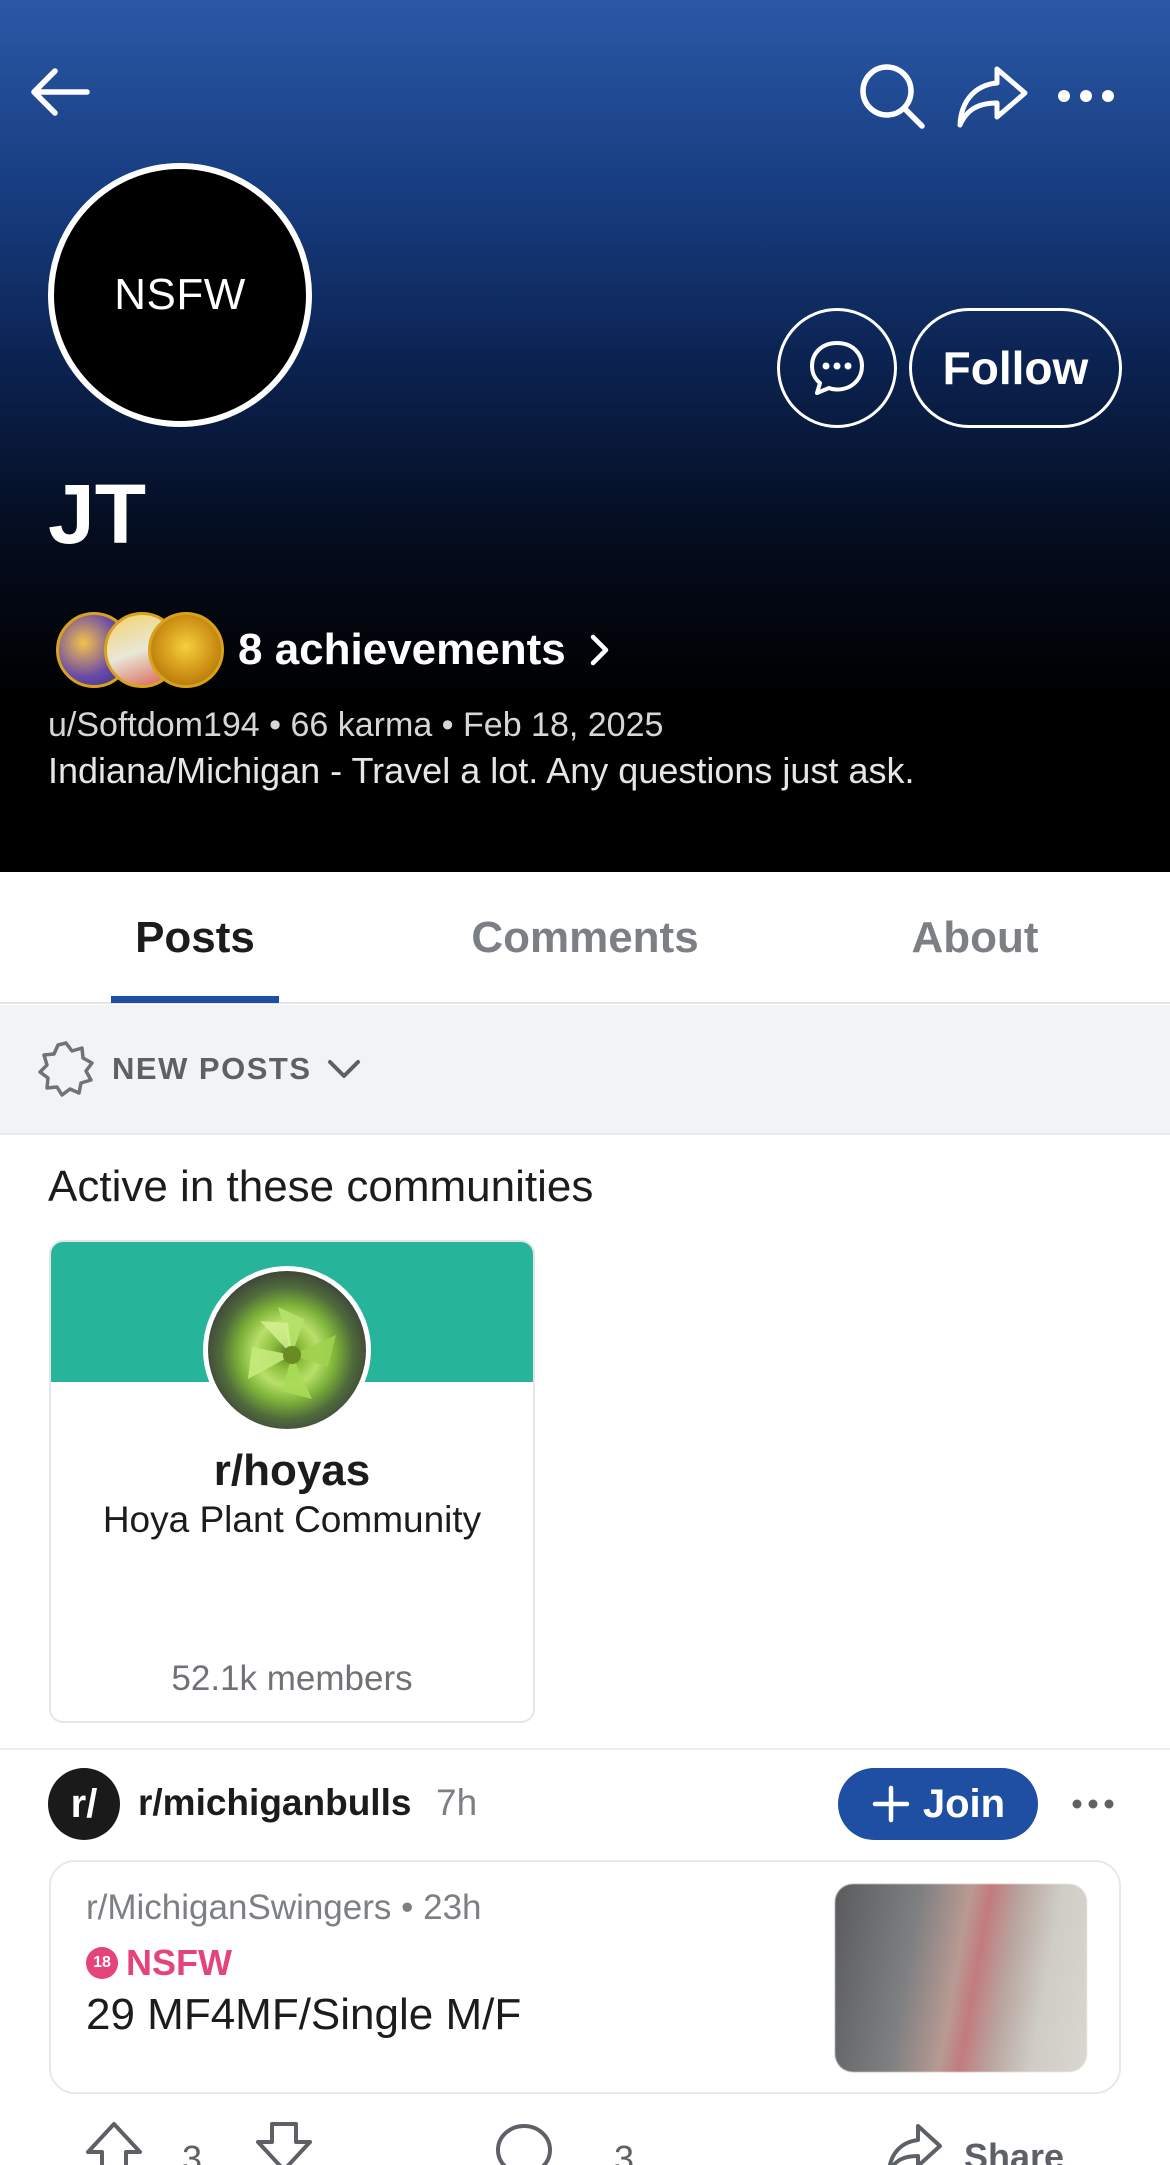  I want to click on nsfw-label: NSFW, so click(179, 1962).